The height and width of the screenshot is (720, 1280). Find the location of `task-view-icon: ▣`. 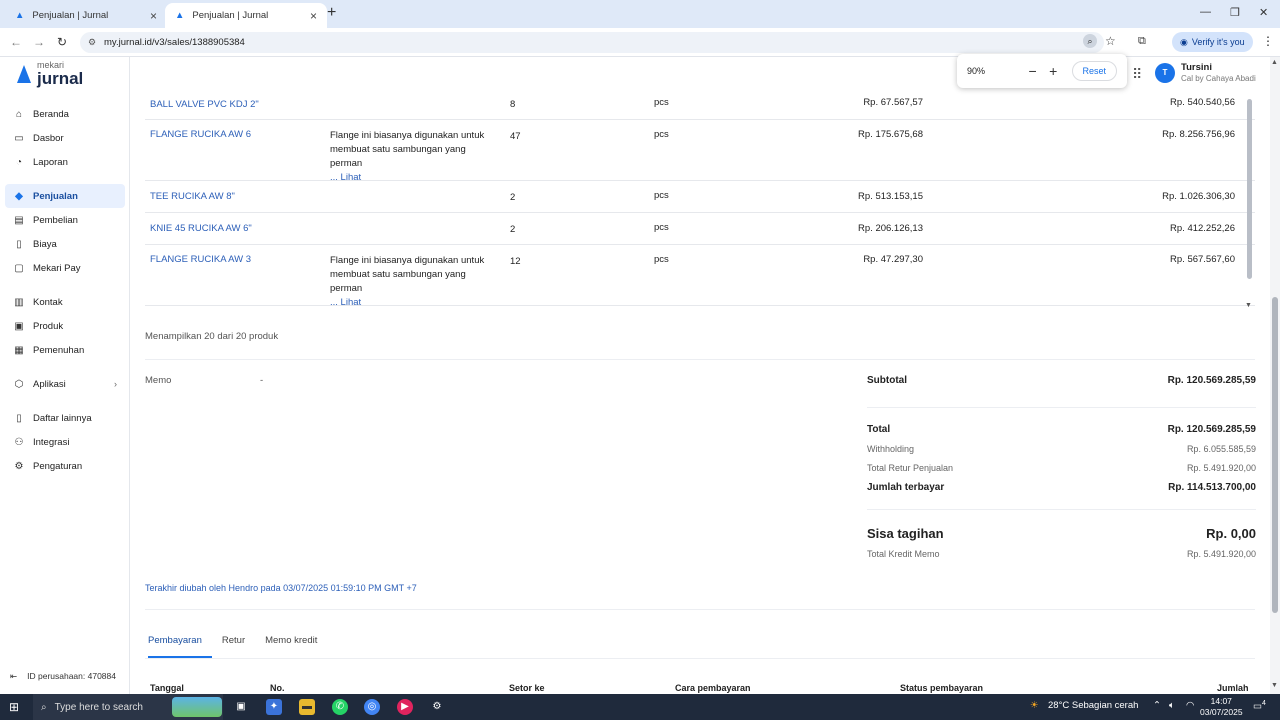

task-view-icon: ▣ is located at coordinates (241, 707).